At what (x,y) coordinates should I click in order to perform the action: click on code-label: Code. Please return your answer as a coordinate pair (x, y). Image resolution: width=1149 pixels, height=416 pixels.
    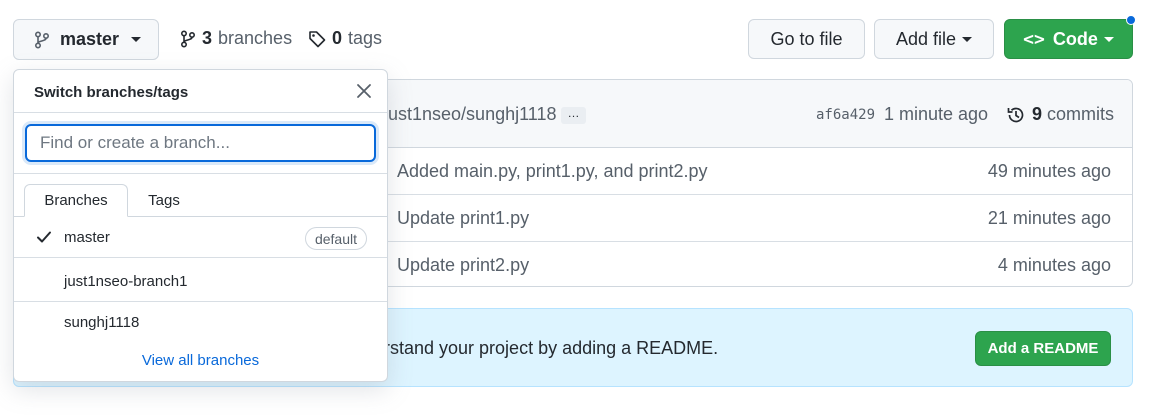
    Looking at the image, I should click on (1075, 38).